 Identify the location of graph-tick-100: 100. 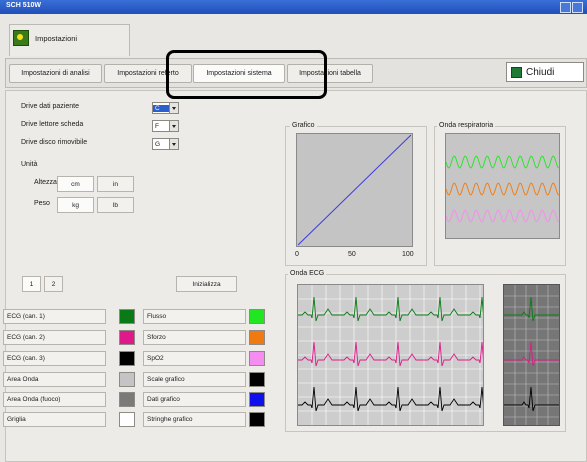
(408, 254).